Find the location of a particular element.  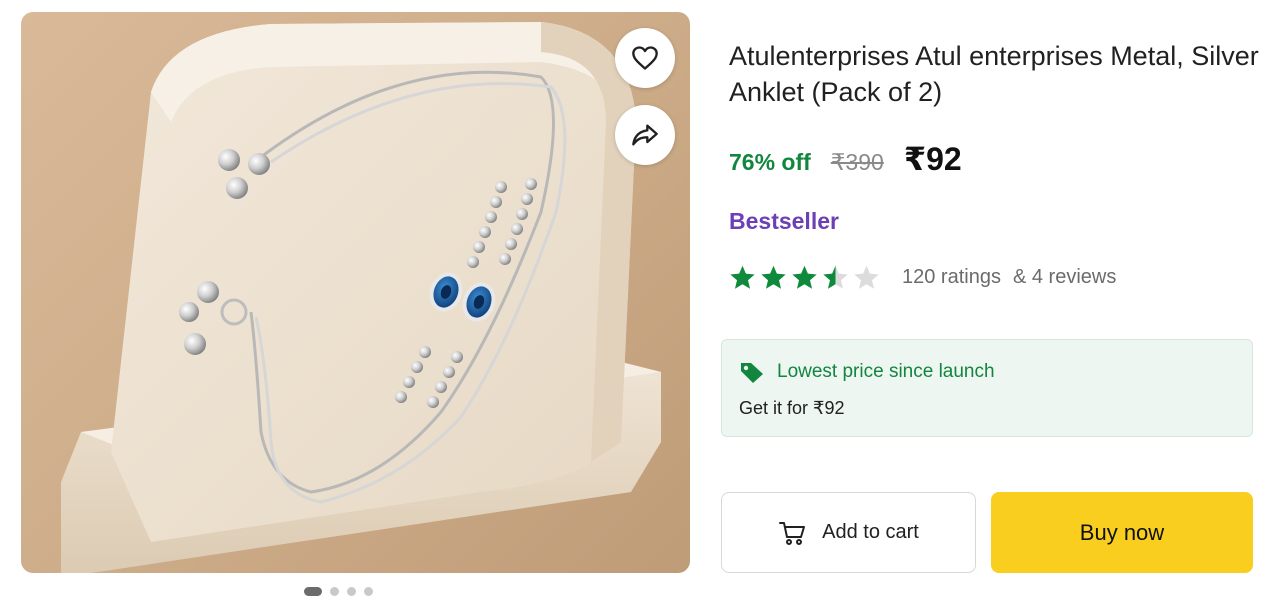

gallery-pagination is located at coordinates (338, 591).